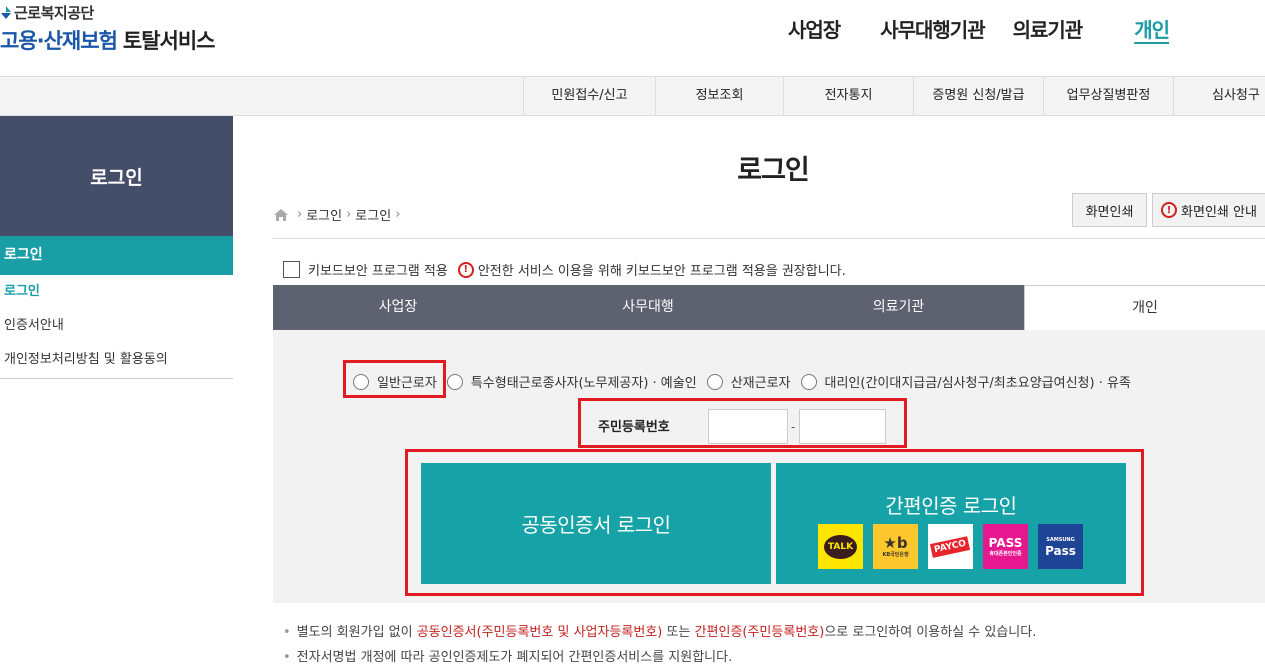 This screenshot has height=664, width=1265. I want to click on print-button: 화면인쇄, so click(1109, 210).